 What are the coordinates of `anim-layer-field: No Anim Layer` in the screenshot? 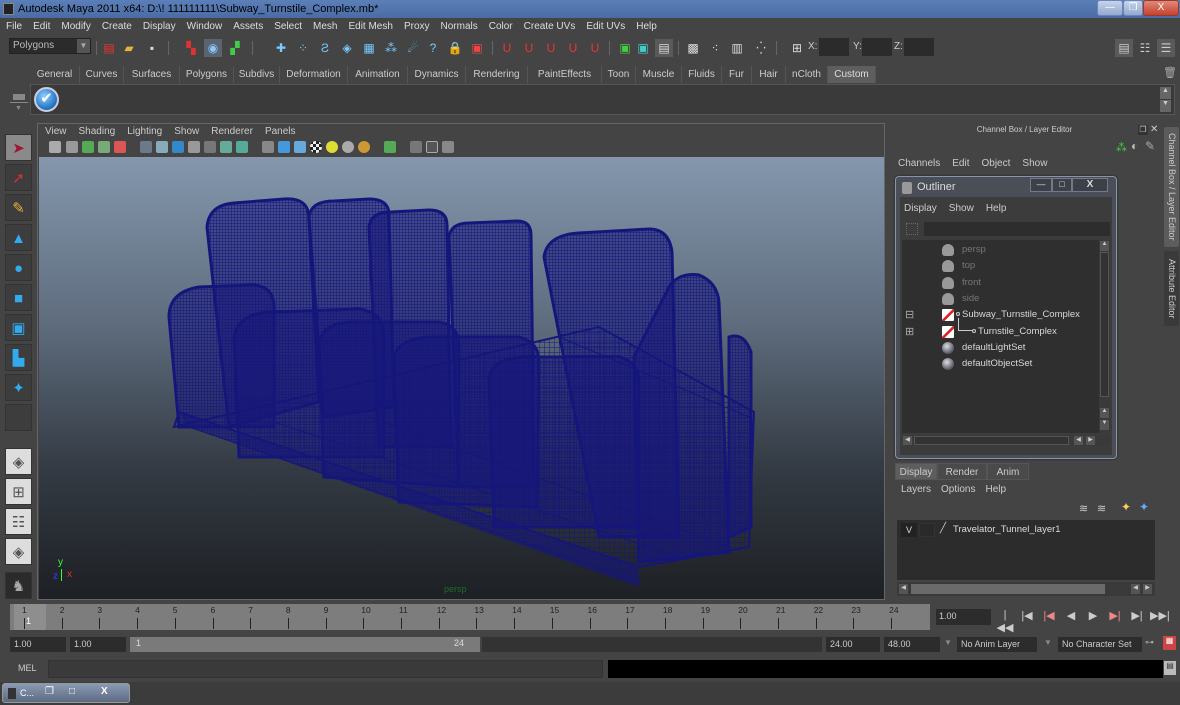 It's located at (997, 644).